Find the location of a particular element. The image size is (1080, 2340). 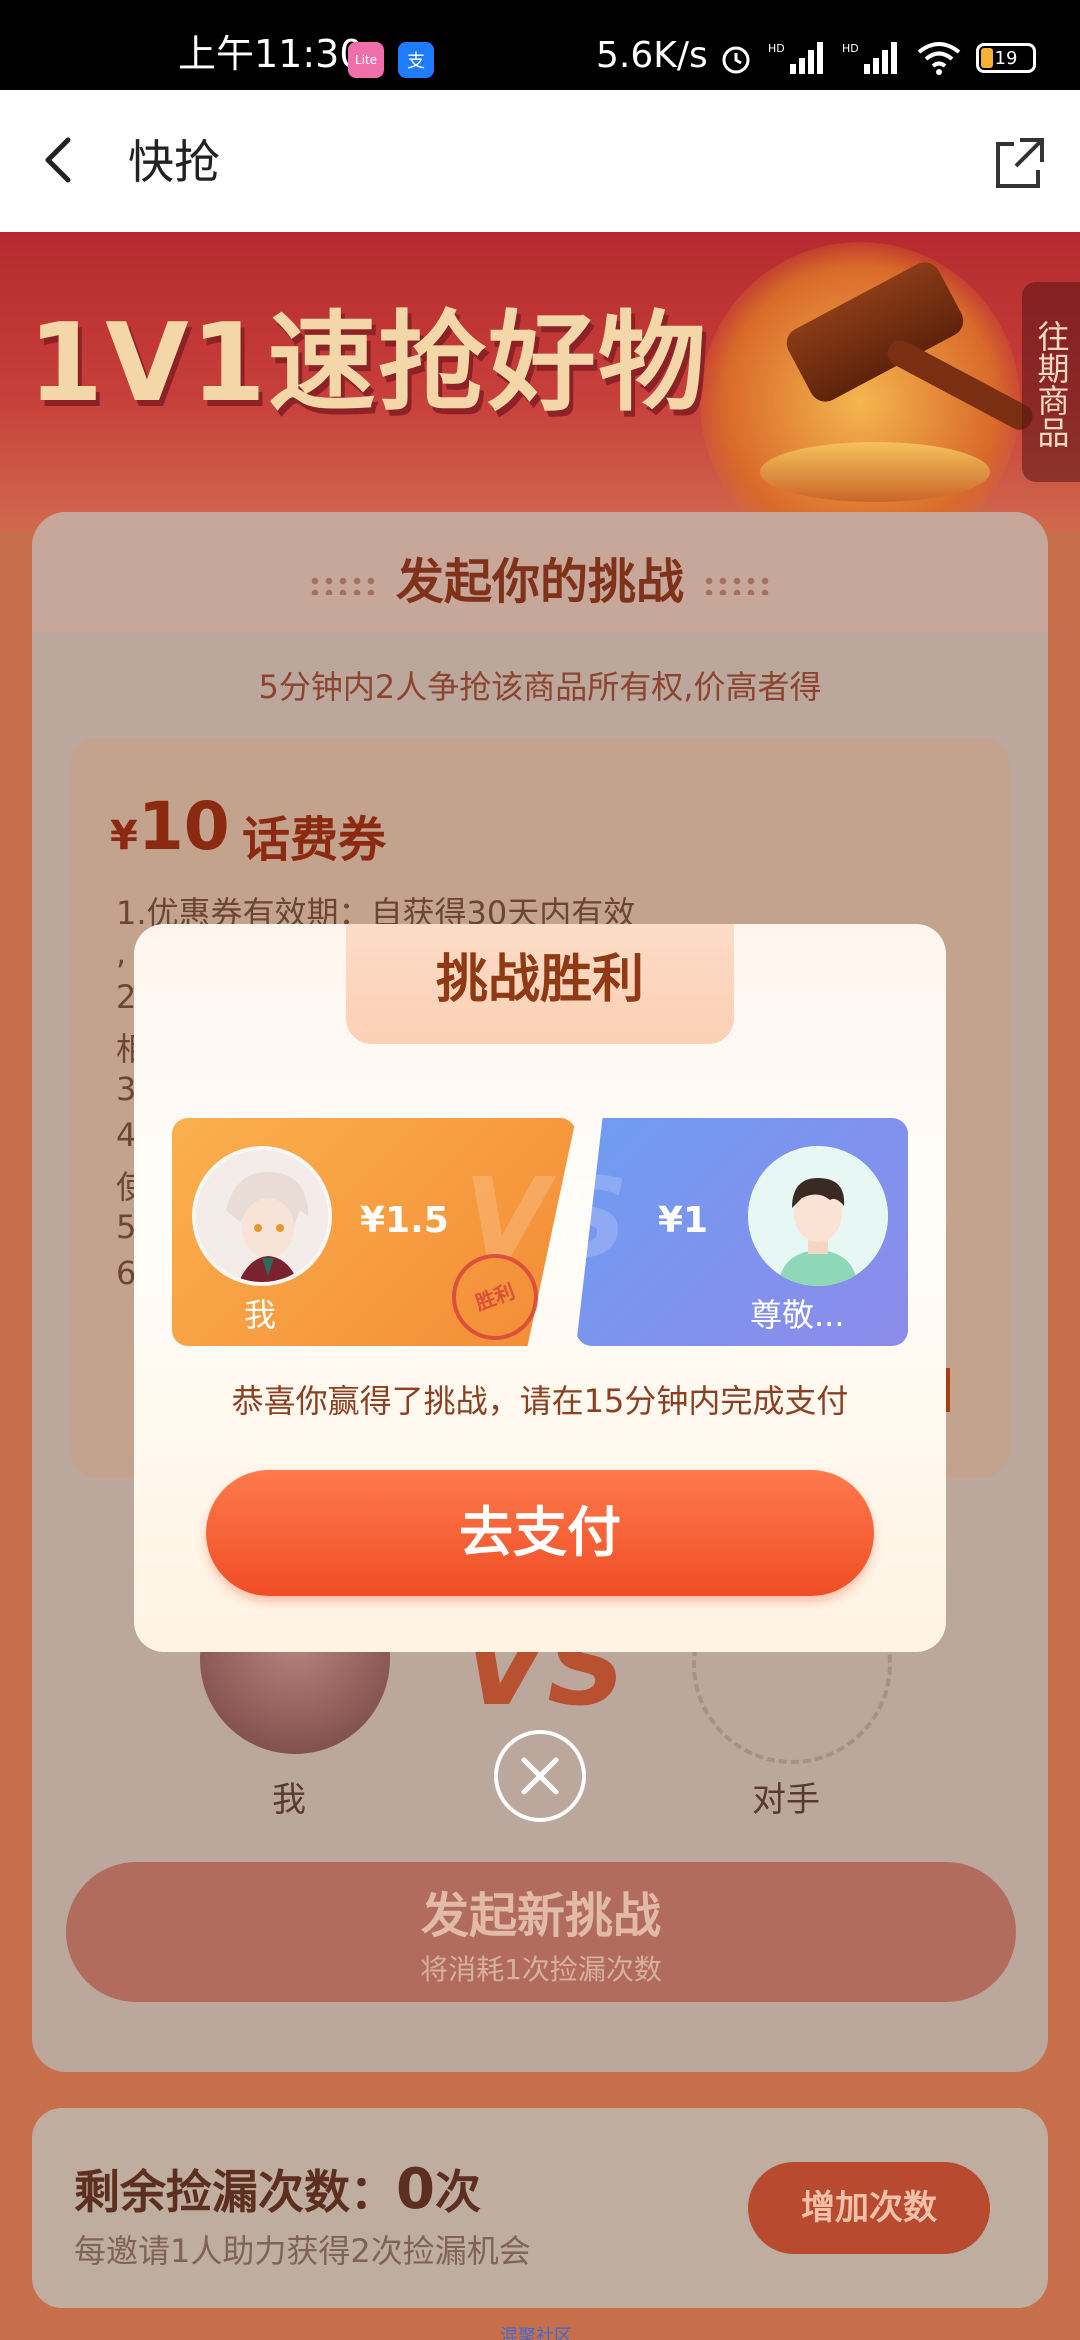

alipay-notification-icon: 支 is located at coordinates (416, 60).